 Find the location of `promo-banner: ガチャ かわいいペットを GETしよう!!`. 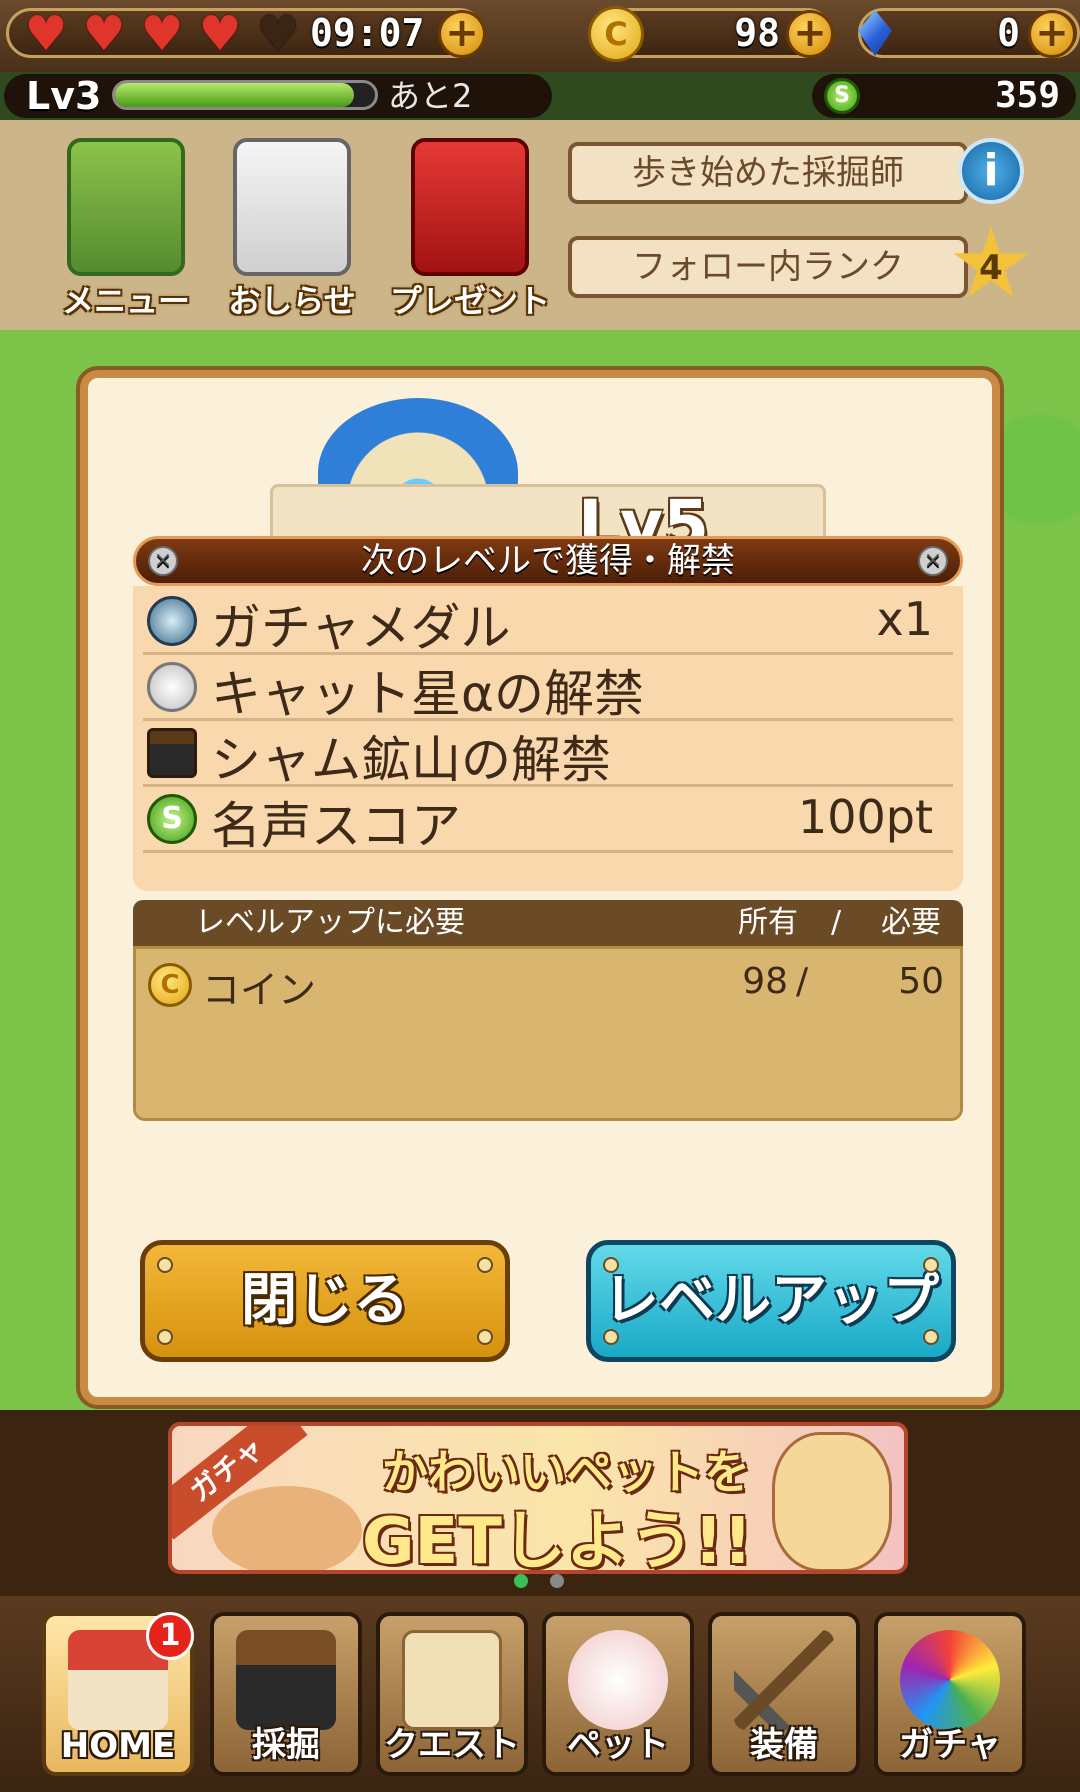

promo-banner: ガチャ かわいいペットを GETしよう!! is located at coordinates (538, 1498).